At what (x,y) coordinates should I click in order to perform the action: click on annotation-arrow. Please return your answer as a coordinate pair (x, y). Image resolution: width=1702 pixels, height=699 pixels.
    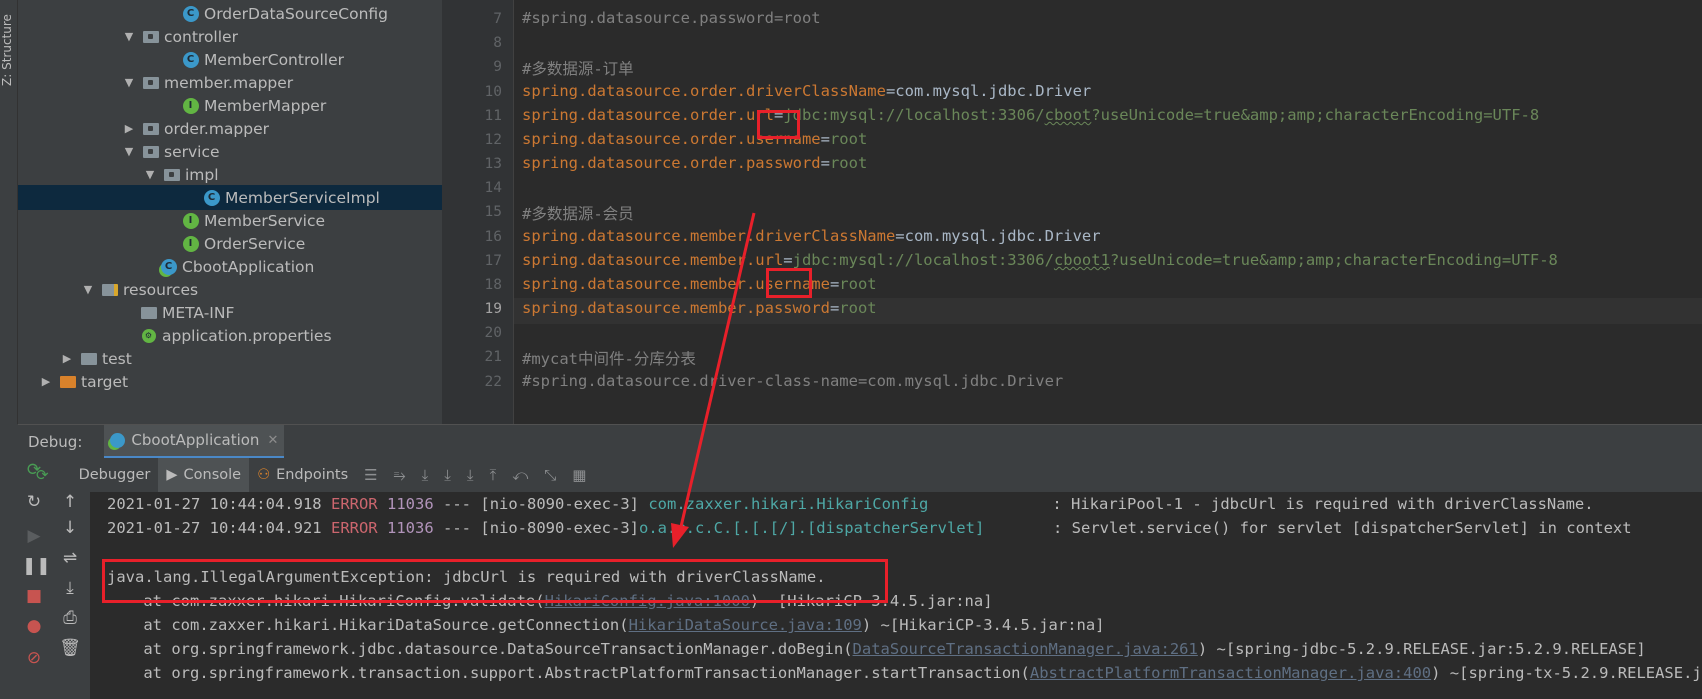
    Looking at the image, I should click on (713, 380).